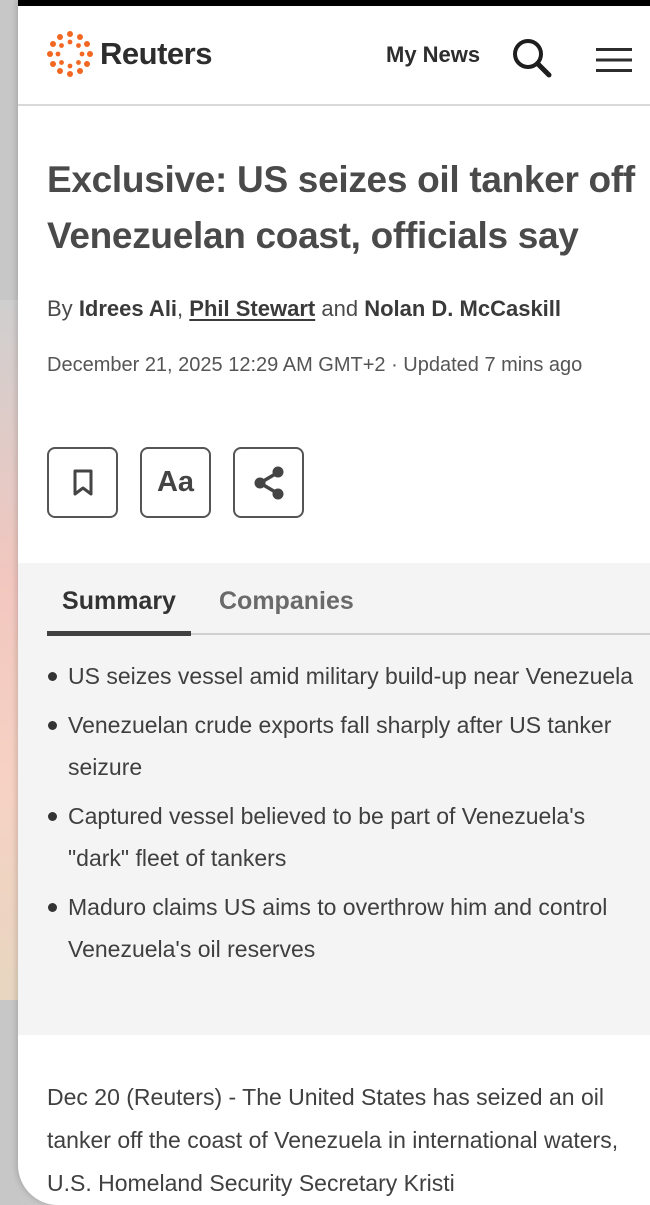  Describe the element at coordinates (462, 308) in the screenshot. I see `author-name: Nolan D. McCaskill` at that location.